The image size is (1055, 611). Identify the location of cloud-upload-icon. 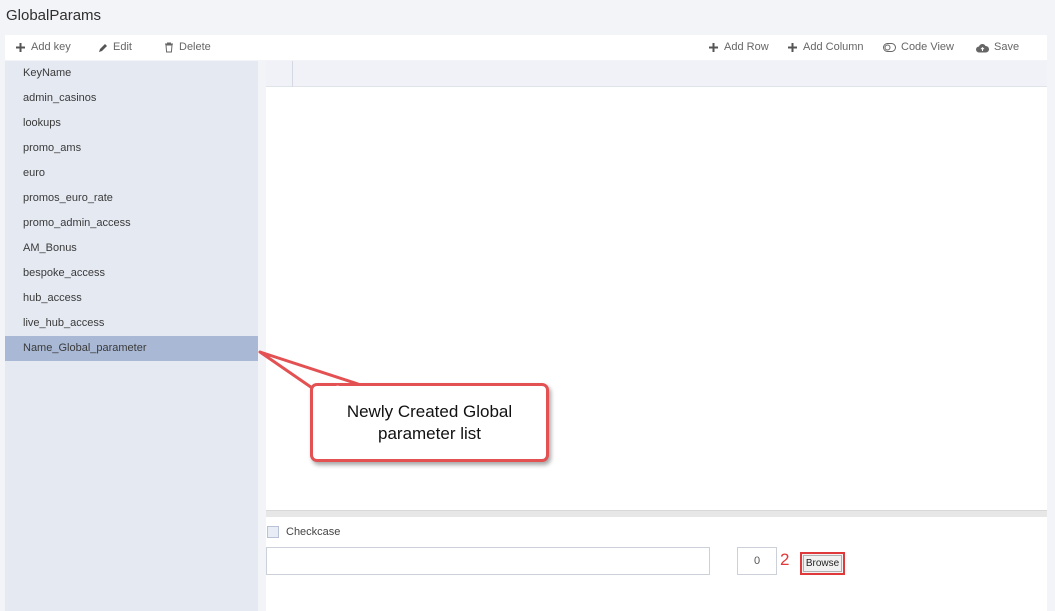
(982, 47).